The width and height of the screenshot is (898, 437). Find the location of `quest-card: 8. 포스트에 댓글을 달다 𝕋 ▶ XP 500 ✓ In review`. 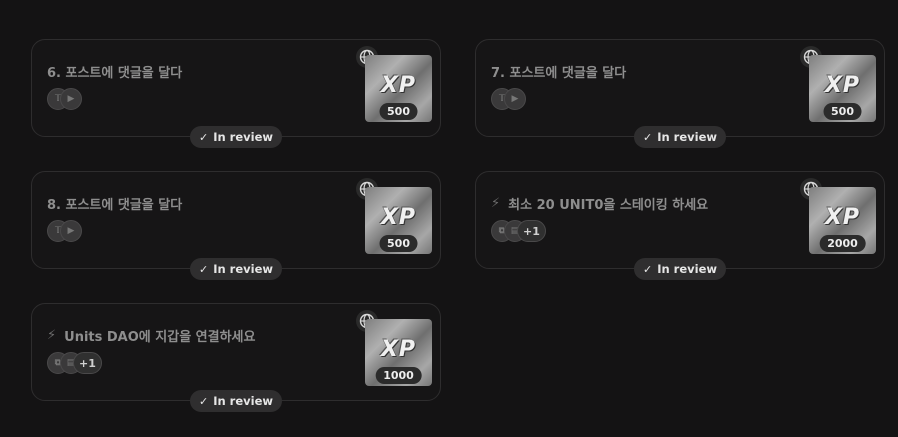

quest-card: 8. 포스트에 댓글을 달다 𝕋 ▶ XP 500 ✓ In review is located at coordinates (236, 225).